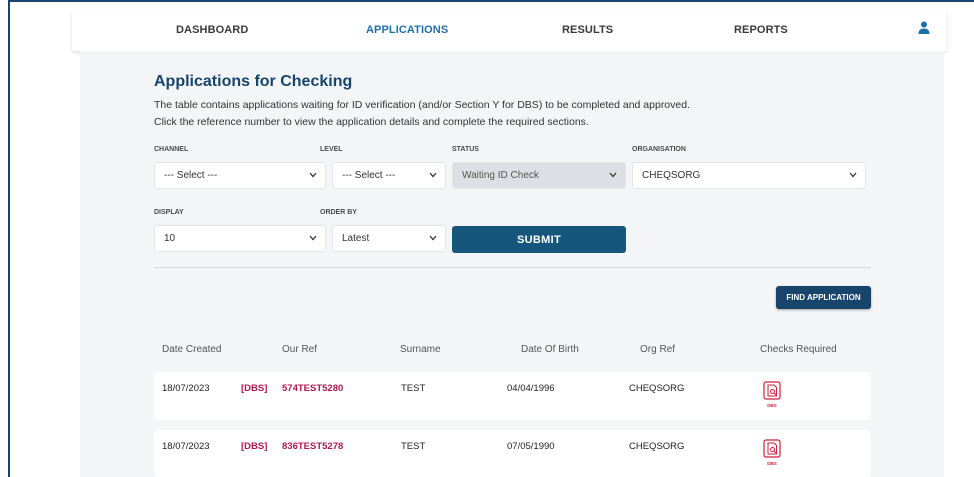  What do you see at coordinates (312, 388) in the screenshot?
I see `cell-ref-link: 574TEST5280` at bounding box center [312, 388].